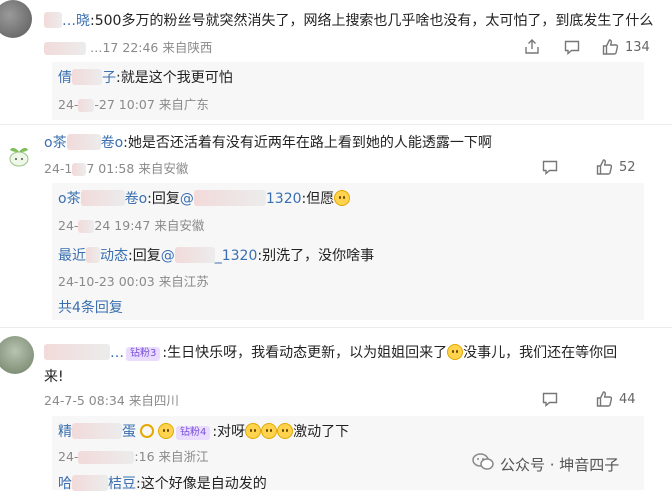 The width and height of the screenshot is (672, 494). What do you see at coordinates (90, 308) in the screenshot?
I see `more-replies-link: 共4条回复` at bounding box center [90, 308].